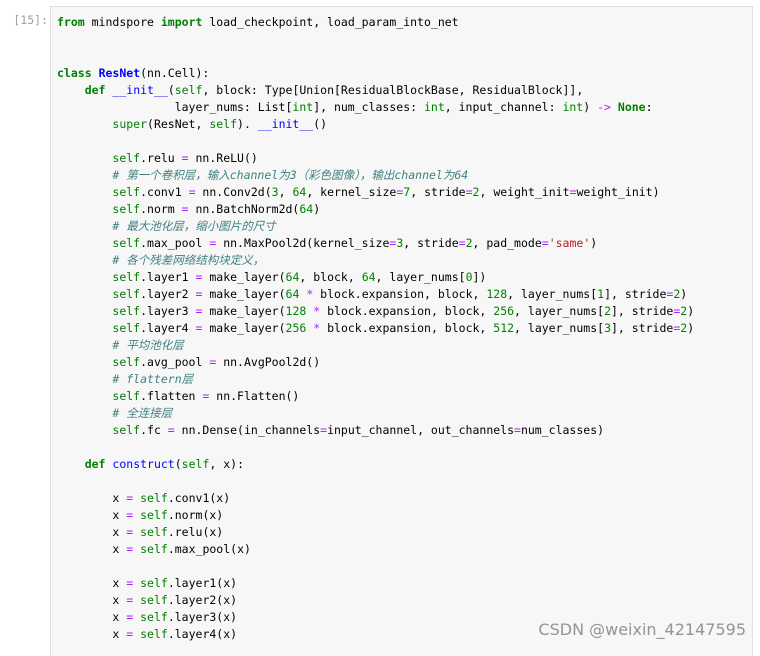 The image size is (760, 656). Describe the element at coordinates (375, 464) in the screenshot. I see `code-line: def construct(self, x):` at that location.